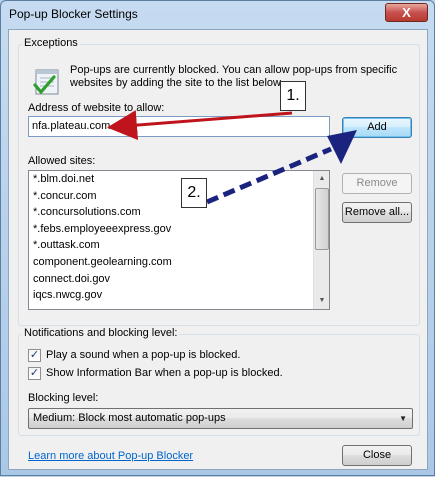 The image size is (435, 477). I want to click on address-input: nfa.plateau.com, so click(179, 126).